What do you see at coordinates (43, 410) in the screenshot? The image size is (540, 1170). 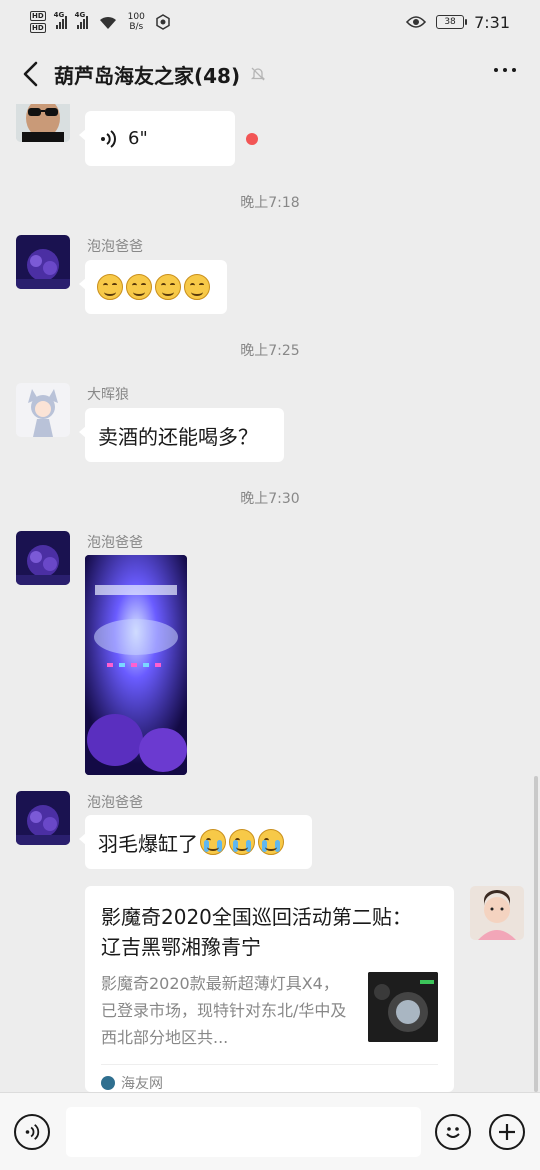 I see `avatar-dahuilang` at bounding box center [43, 410].